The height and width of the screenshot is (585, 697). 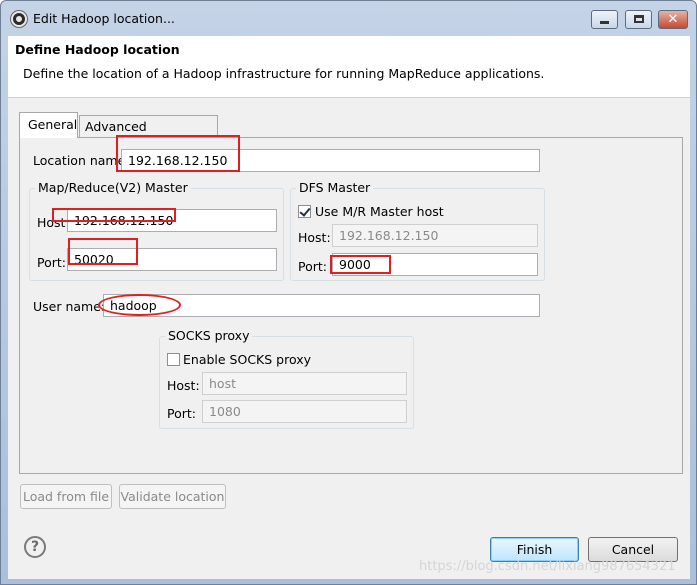 I want to click on mr-master-group-title: Map/Reduce(V2) Master, so click(x=113, y=187).